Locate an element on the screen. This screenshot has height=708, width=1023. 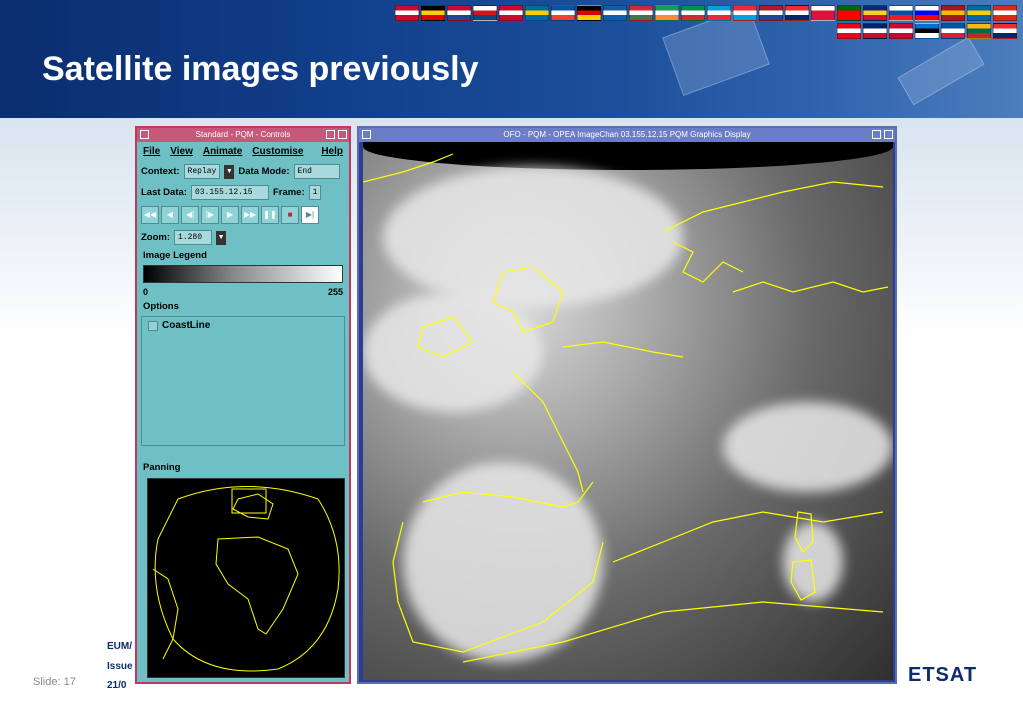
controls-window-titlebar: Standard - PQM - Controls is located at coordinates (243, 135).